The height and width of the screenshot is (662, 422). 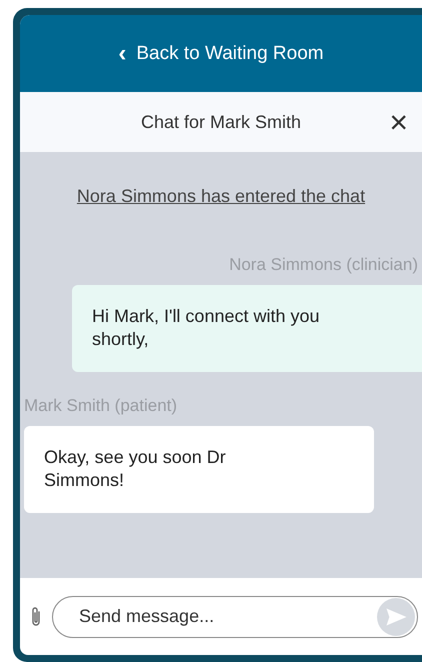 What do you see at coordinates (221, 196) in the screenshot?
I see `system-message: Nora Simmons has entered the chat` at bounding box center [221, 196].